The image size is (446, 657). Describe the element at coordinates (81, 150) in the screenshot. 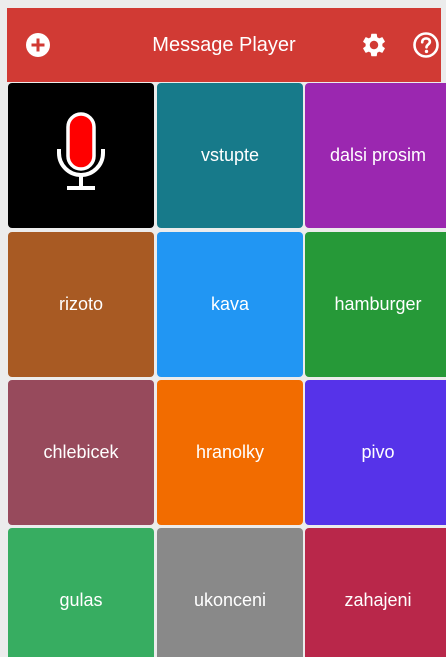

I see `microphone-icon` at that location.